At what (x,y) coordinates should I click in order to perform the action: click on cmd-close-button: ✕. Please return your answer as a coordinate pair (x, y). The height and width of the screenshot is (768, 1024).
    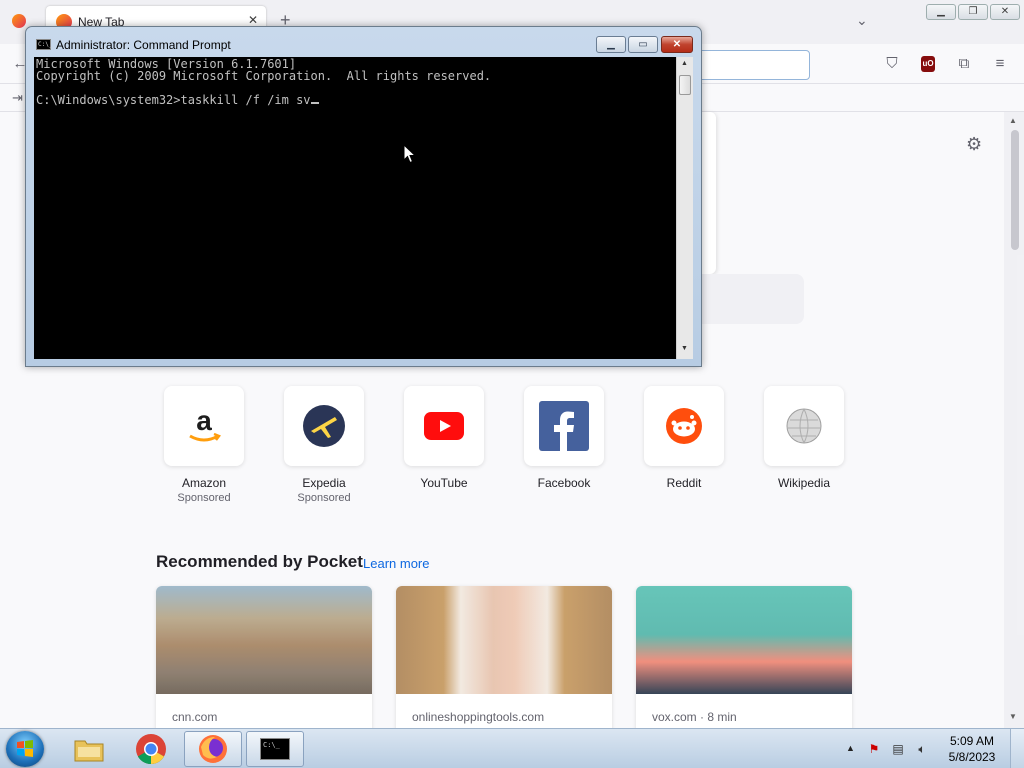
    Looking at the image, I should click on (677, 44).